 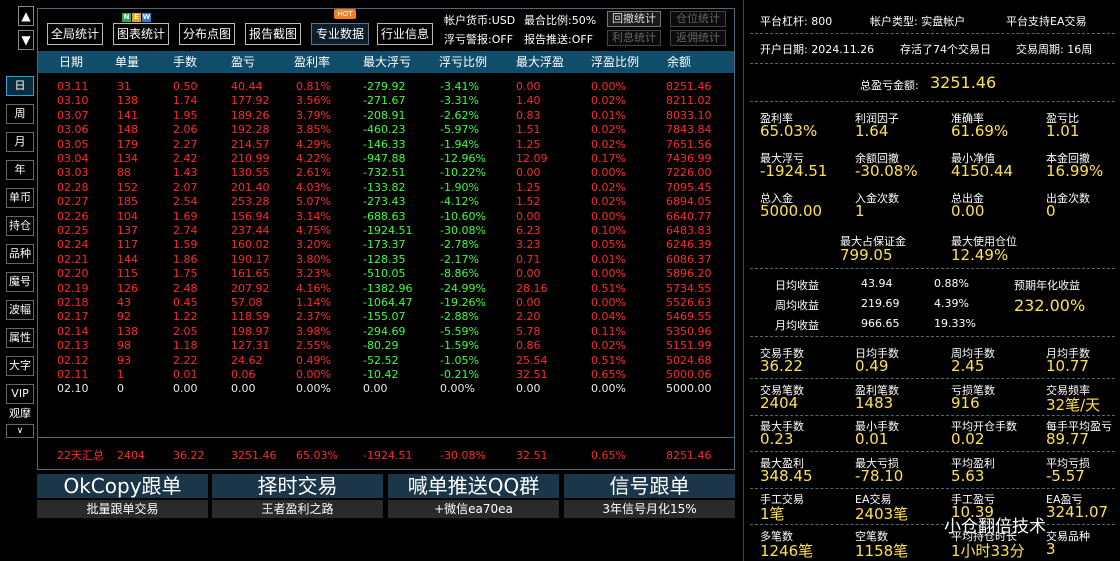 What do you see at coordinates (185, 115) in the screenshot?
I see `cell-lots: 1.95` at bounding box center [185, 115].